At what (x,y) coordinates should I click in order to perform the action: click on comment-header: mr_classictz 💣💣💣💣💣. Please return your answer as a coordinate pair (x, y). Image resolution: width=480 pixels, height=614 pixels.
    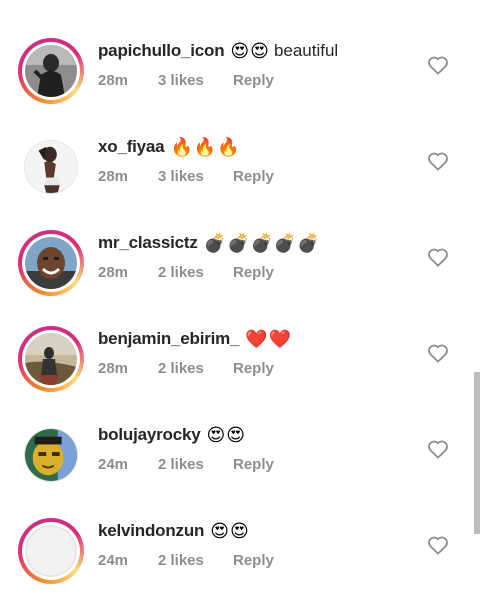
    Looking at the image, I should click on (209, 243).